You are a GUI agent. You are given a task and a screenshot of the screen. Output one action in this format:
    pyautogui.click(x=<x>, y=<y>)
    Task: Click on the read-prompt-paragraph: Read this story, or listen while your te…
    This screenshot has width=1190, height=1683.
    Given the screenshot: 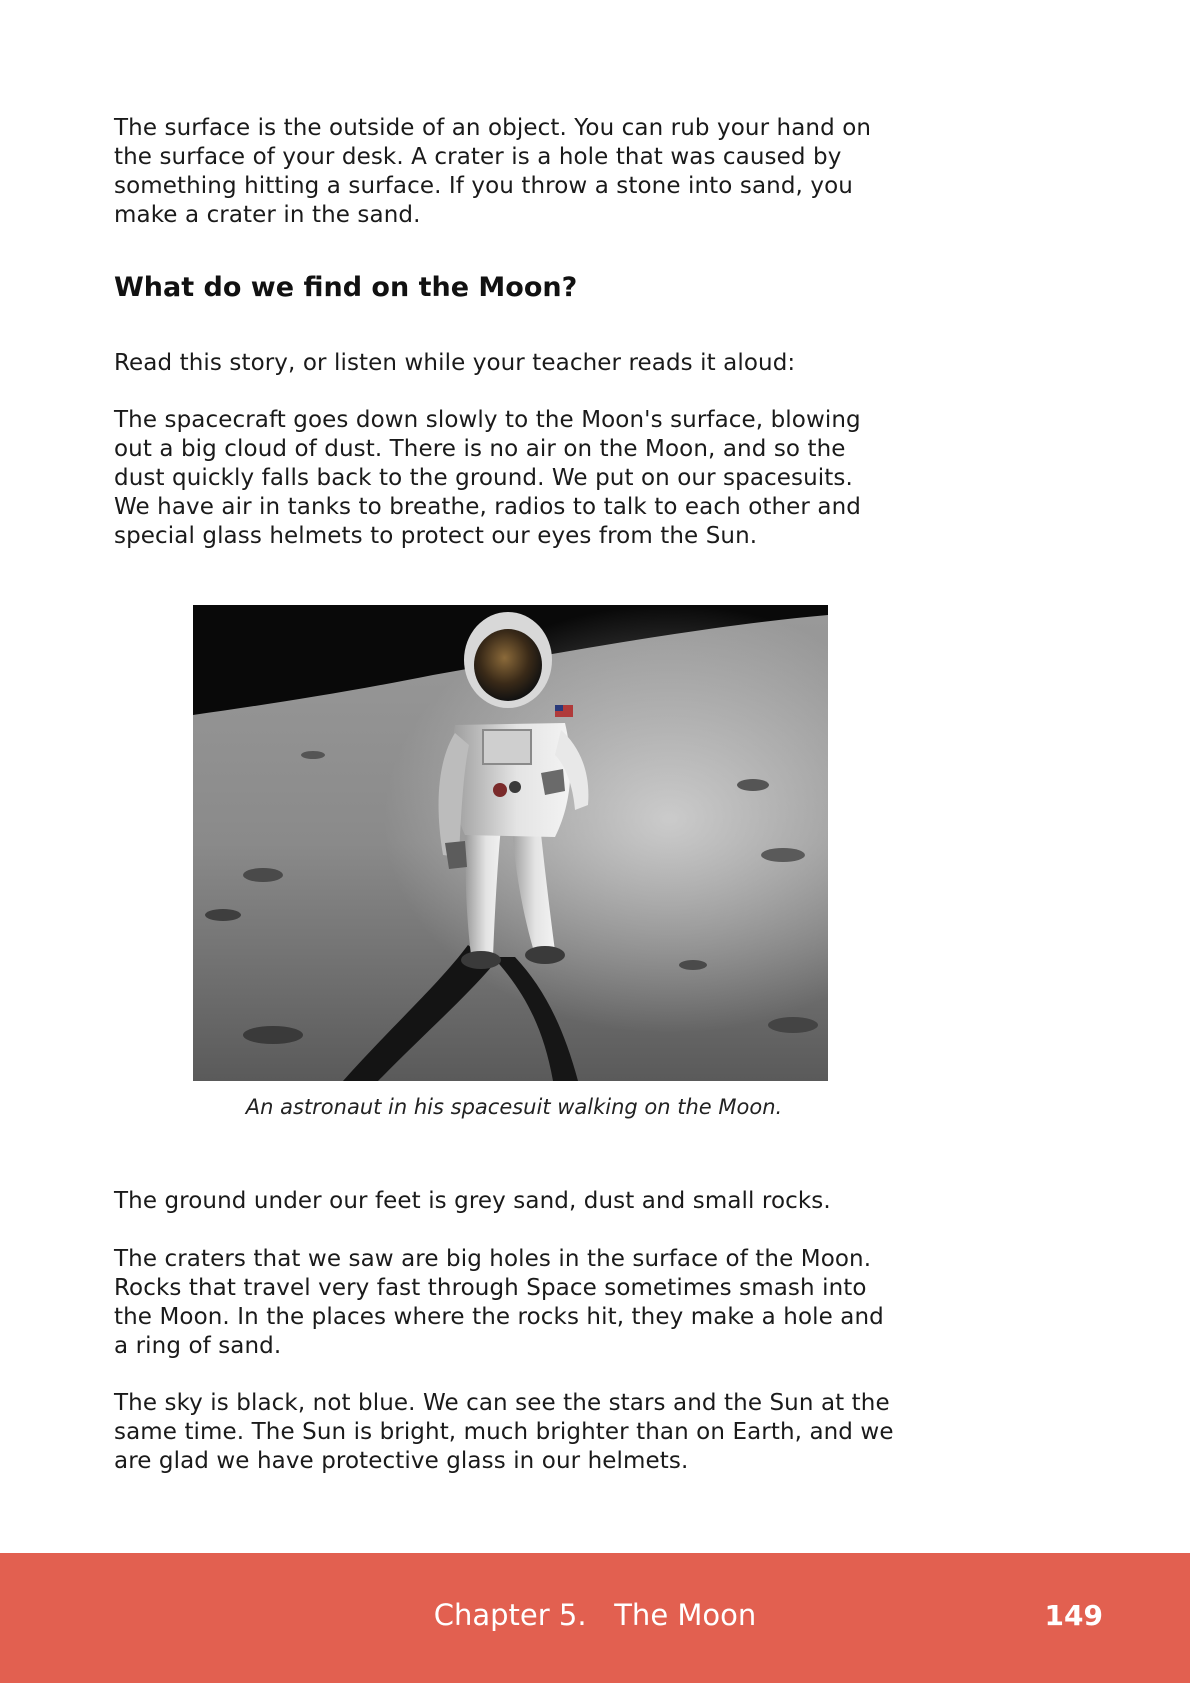 What is the action you would take?
    pyautogui.click(x=455, y=363)
    